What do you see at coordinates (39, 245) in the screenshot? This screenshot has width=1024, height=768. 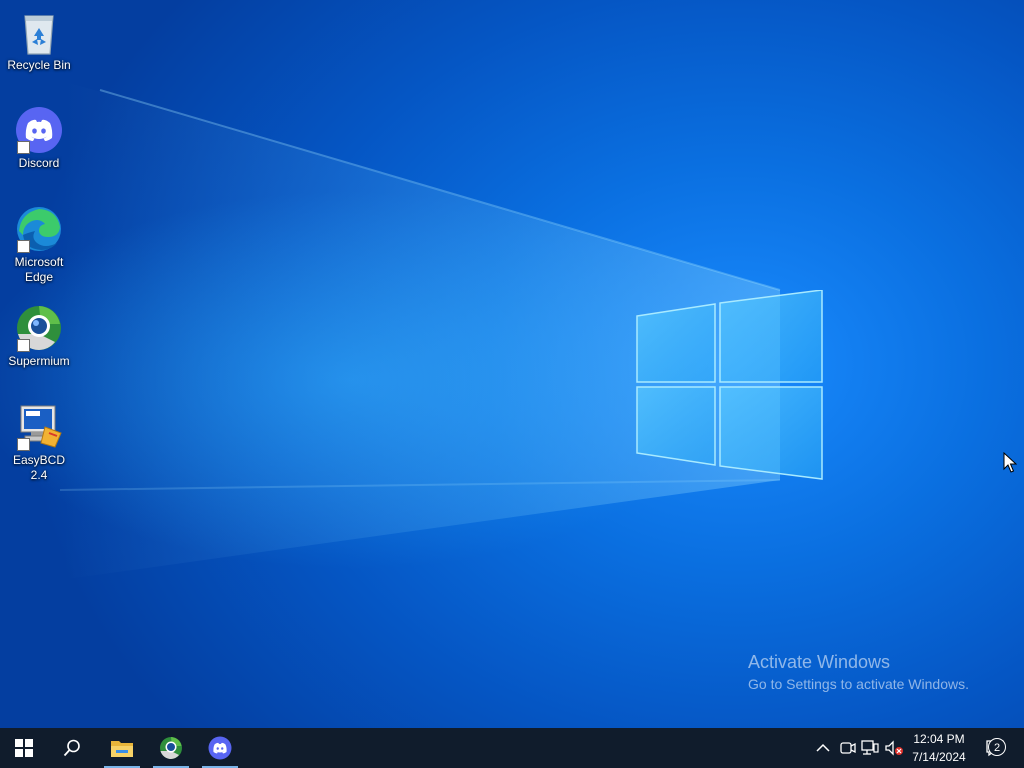 I see `desktop-icon-microsoft-edge: Microsoft Edge` at bounding box center [39, 245].